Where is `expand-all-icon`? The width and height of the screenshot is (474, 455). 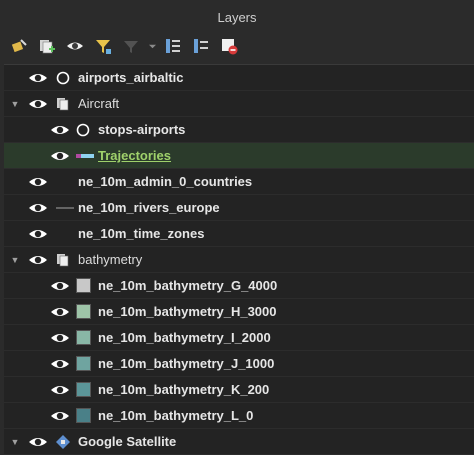 expand-all-icon is located at coordinates (173, 46).